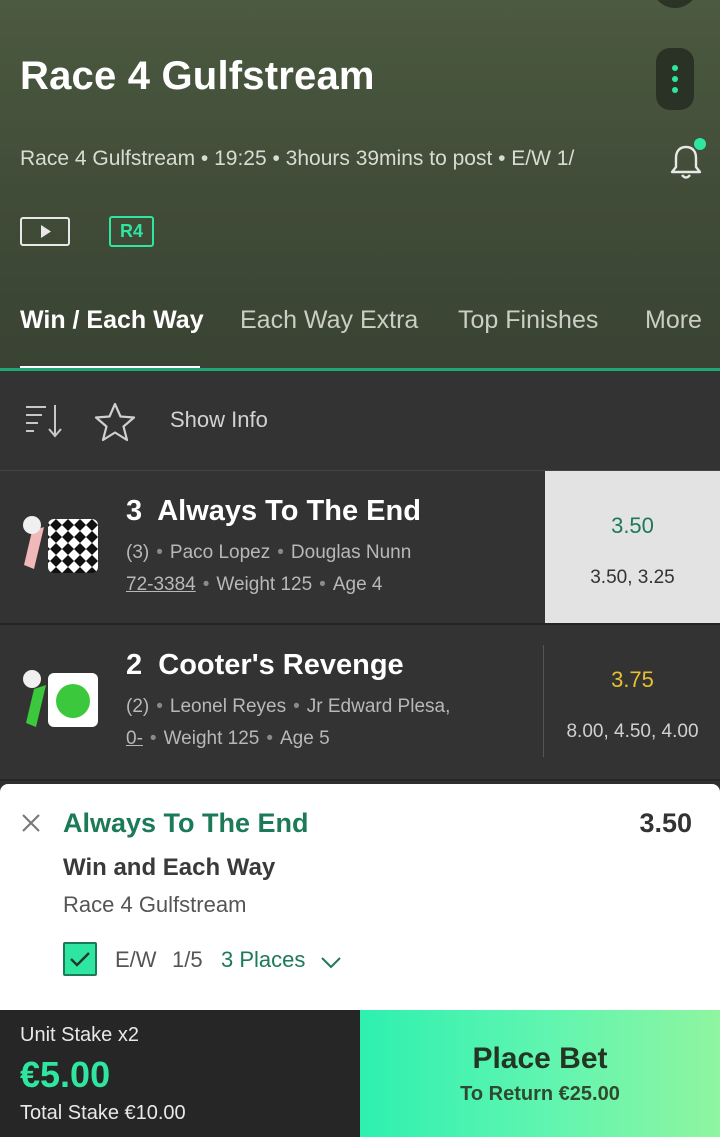 This screenshot has width=720, height=1137. Describe the element at coordinates (169, 867) in the screenshot. I see `betslip-market: Win and Each Way` at that location.